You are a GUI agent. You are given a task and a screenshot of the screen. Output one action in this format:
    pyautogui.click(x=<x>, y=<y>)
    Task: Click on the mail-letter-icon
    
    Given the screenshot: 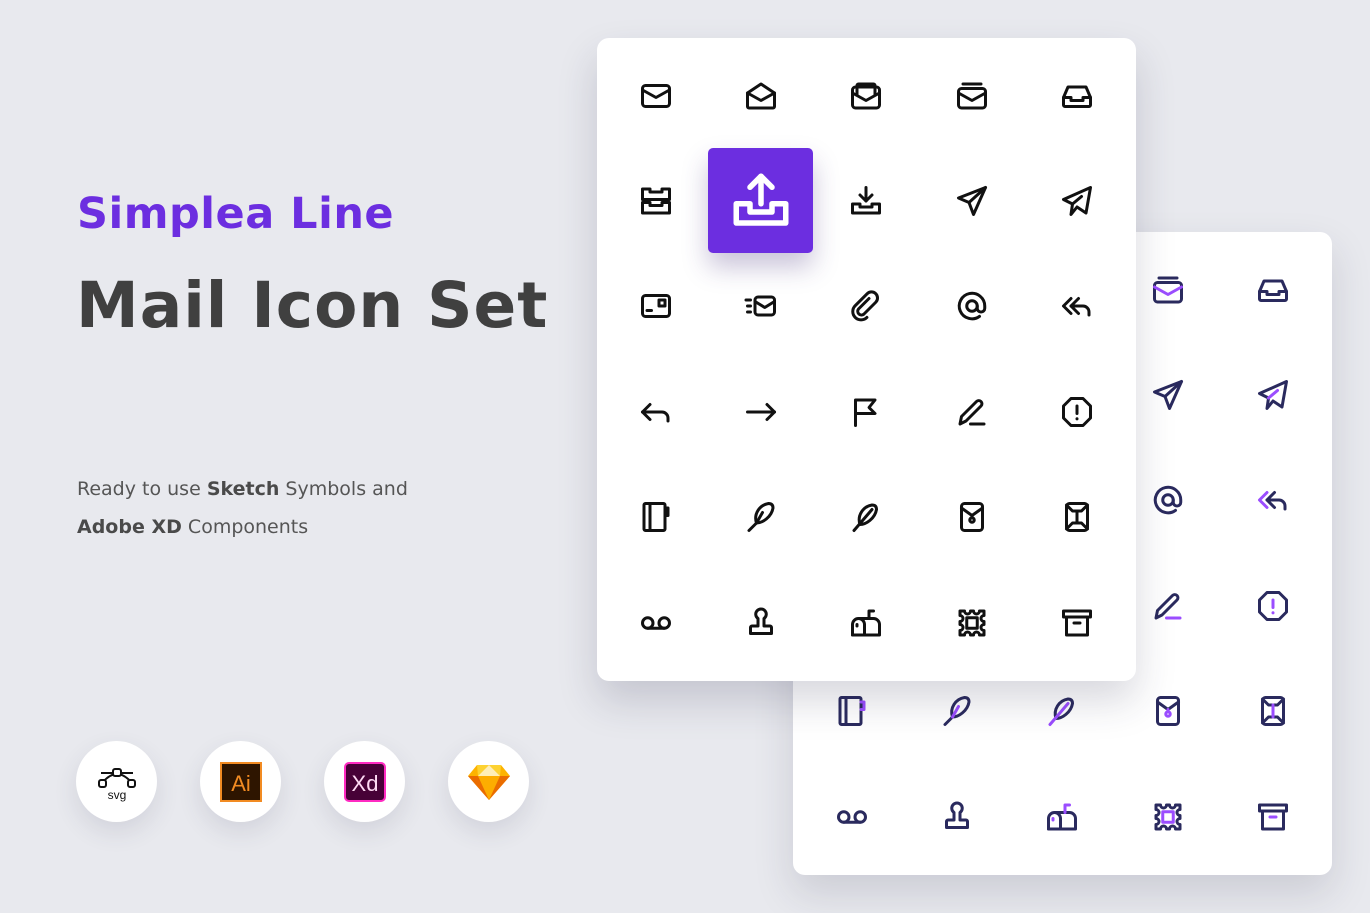 What is the action you would take?
    pyautogui.click(x=866, y=96)
    